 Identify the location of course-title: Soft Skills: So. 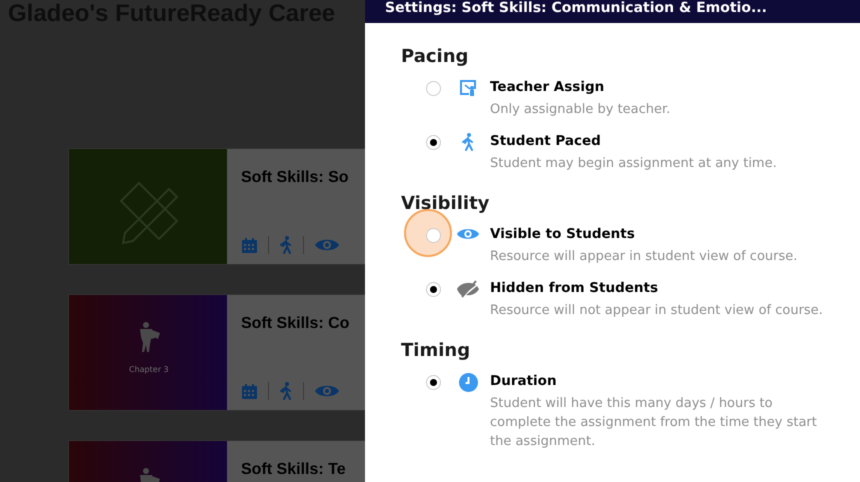
(295, 178).